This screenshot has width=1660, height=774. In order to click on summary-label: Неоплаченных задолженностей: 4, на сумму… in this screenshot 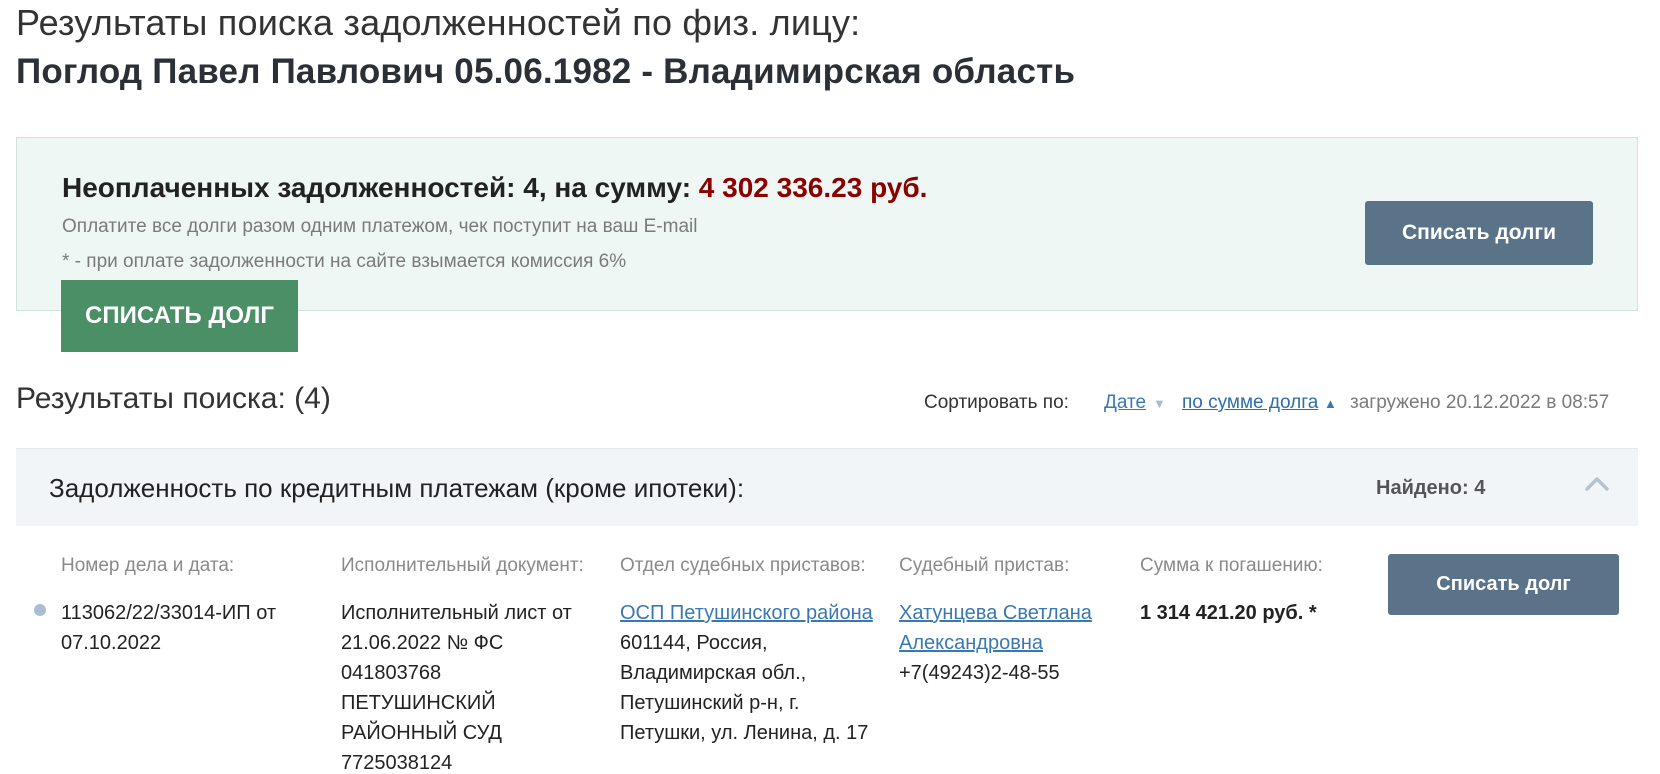, I will do `click(377, 187)`.